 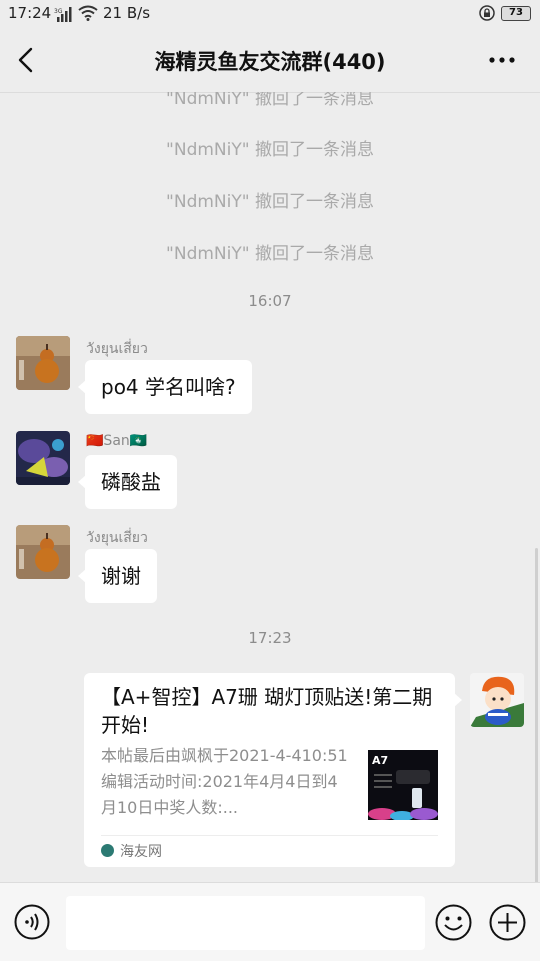 What do you see at coordinates (32, 922) in the screenshot?
I see `voice-icon` at bounding box center [32, 922].